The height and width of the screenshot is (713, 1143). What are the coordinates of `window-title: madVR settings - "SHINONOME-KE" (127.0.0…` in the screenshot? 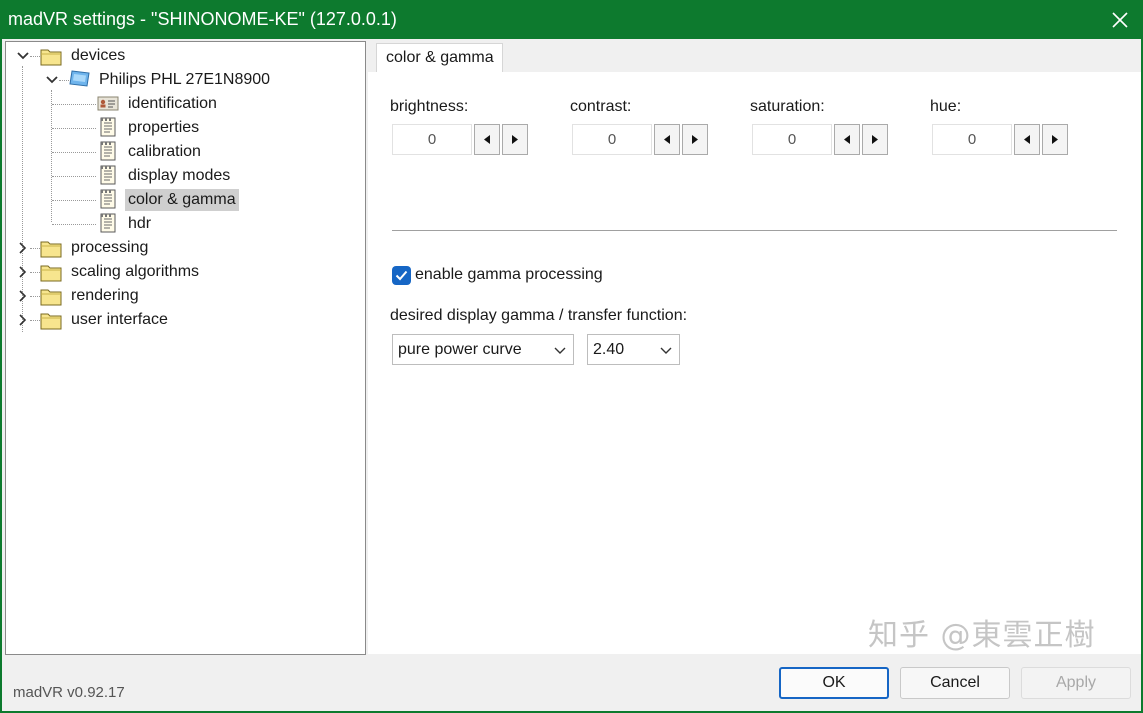 It's located at (202, 19).